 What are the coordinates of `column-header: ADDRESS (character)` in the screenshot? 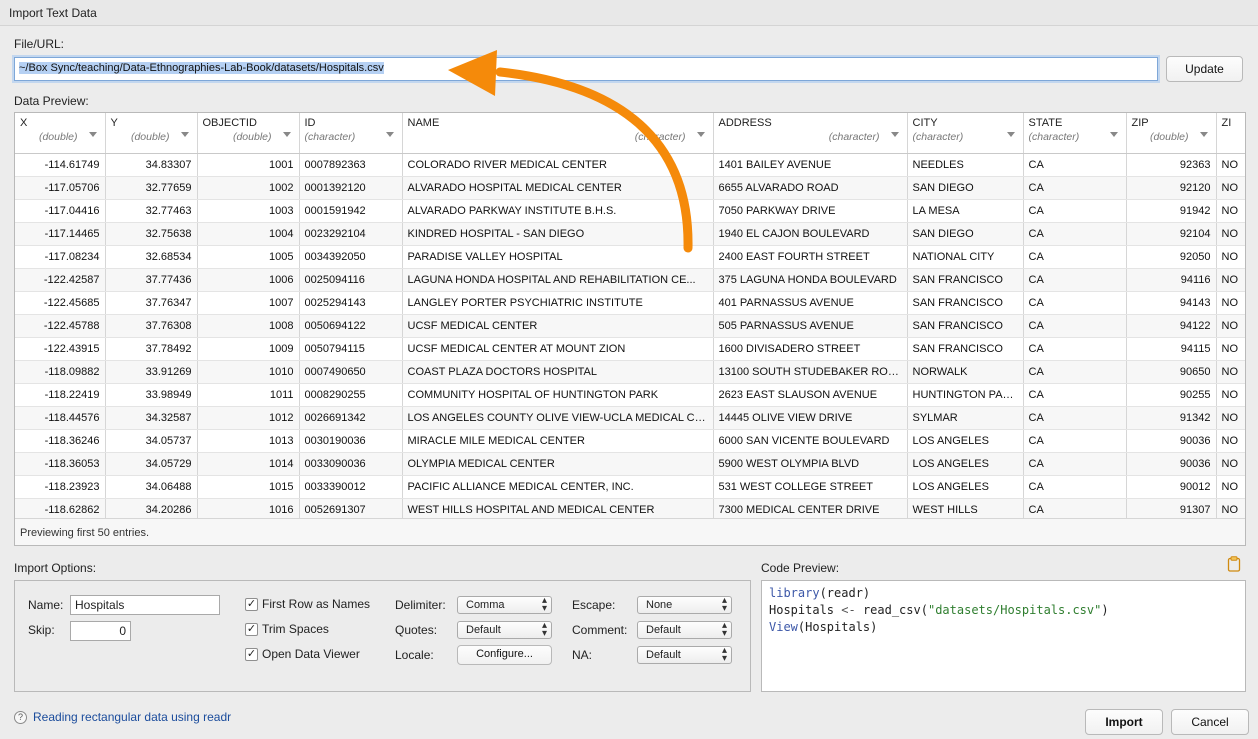 It's located at (810, 133).